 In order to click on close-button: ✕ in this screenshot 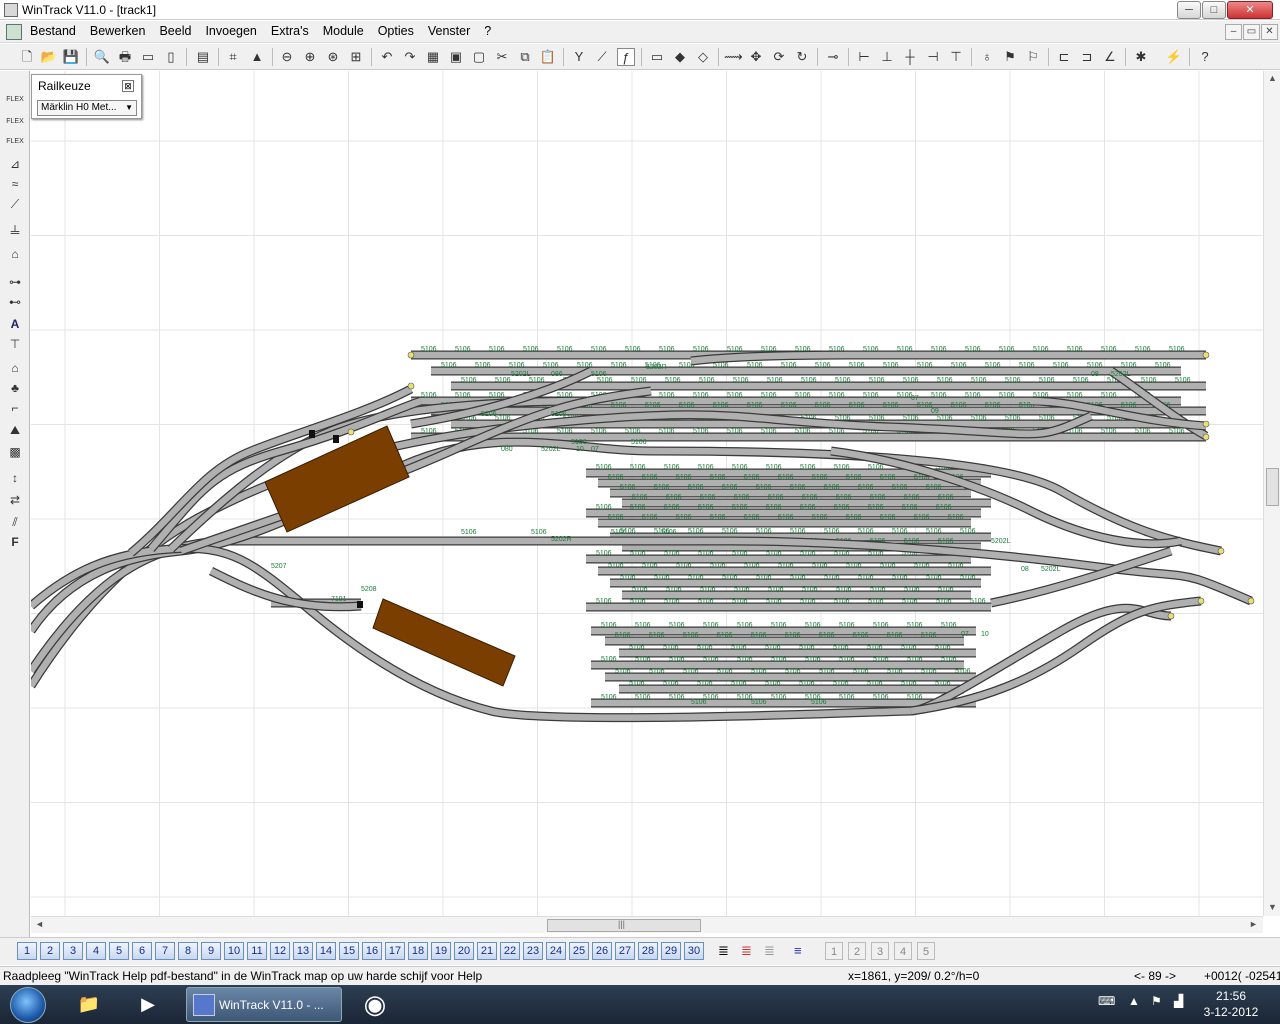, I will do `click(1250, 10)`.